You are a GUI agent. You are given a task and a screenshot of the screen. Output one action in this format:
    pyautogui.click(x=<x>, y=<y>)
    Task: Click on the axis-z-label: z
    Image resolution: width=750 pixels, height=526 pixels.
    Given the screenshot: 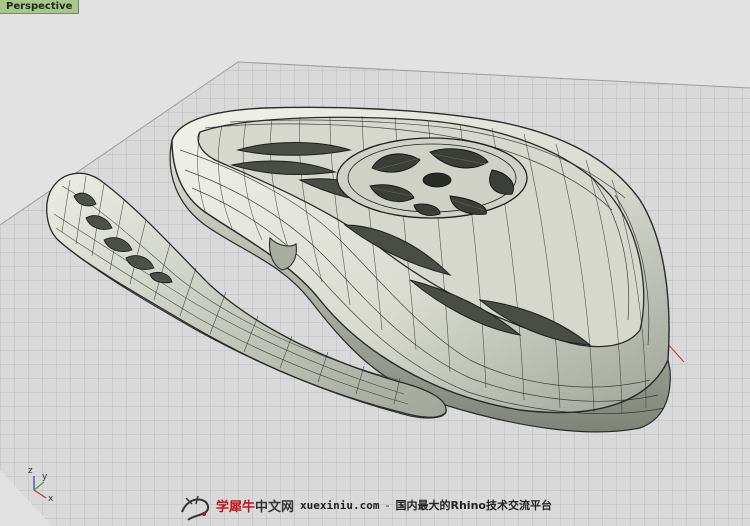 What is the action you would take?
    pyautogui.click(x=30, y=471)
    